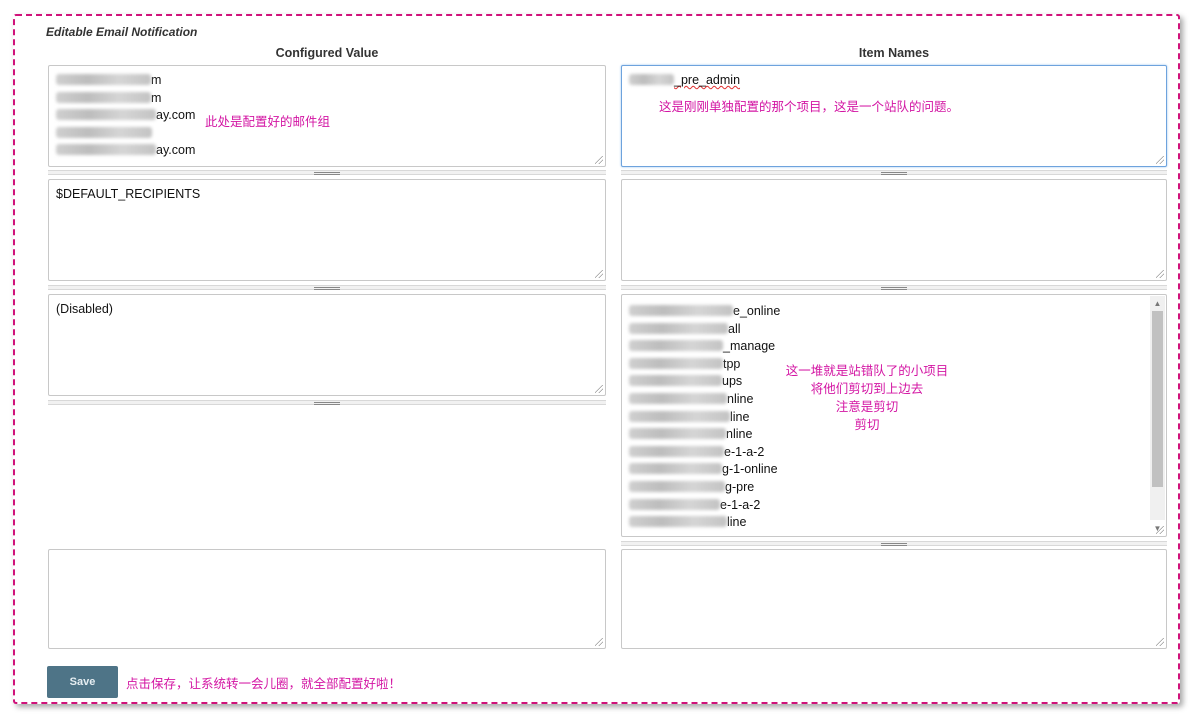 Image resolution: width=1195 pixels, height=716 pixels. Describe the element at coordinates (894, 523) in the screenshot. I see `item-line: line` at that location.